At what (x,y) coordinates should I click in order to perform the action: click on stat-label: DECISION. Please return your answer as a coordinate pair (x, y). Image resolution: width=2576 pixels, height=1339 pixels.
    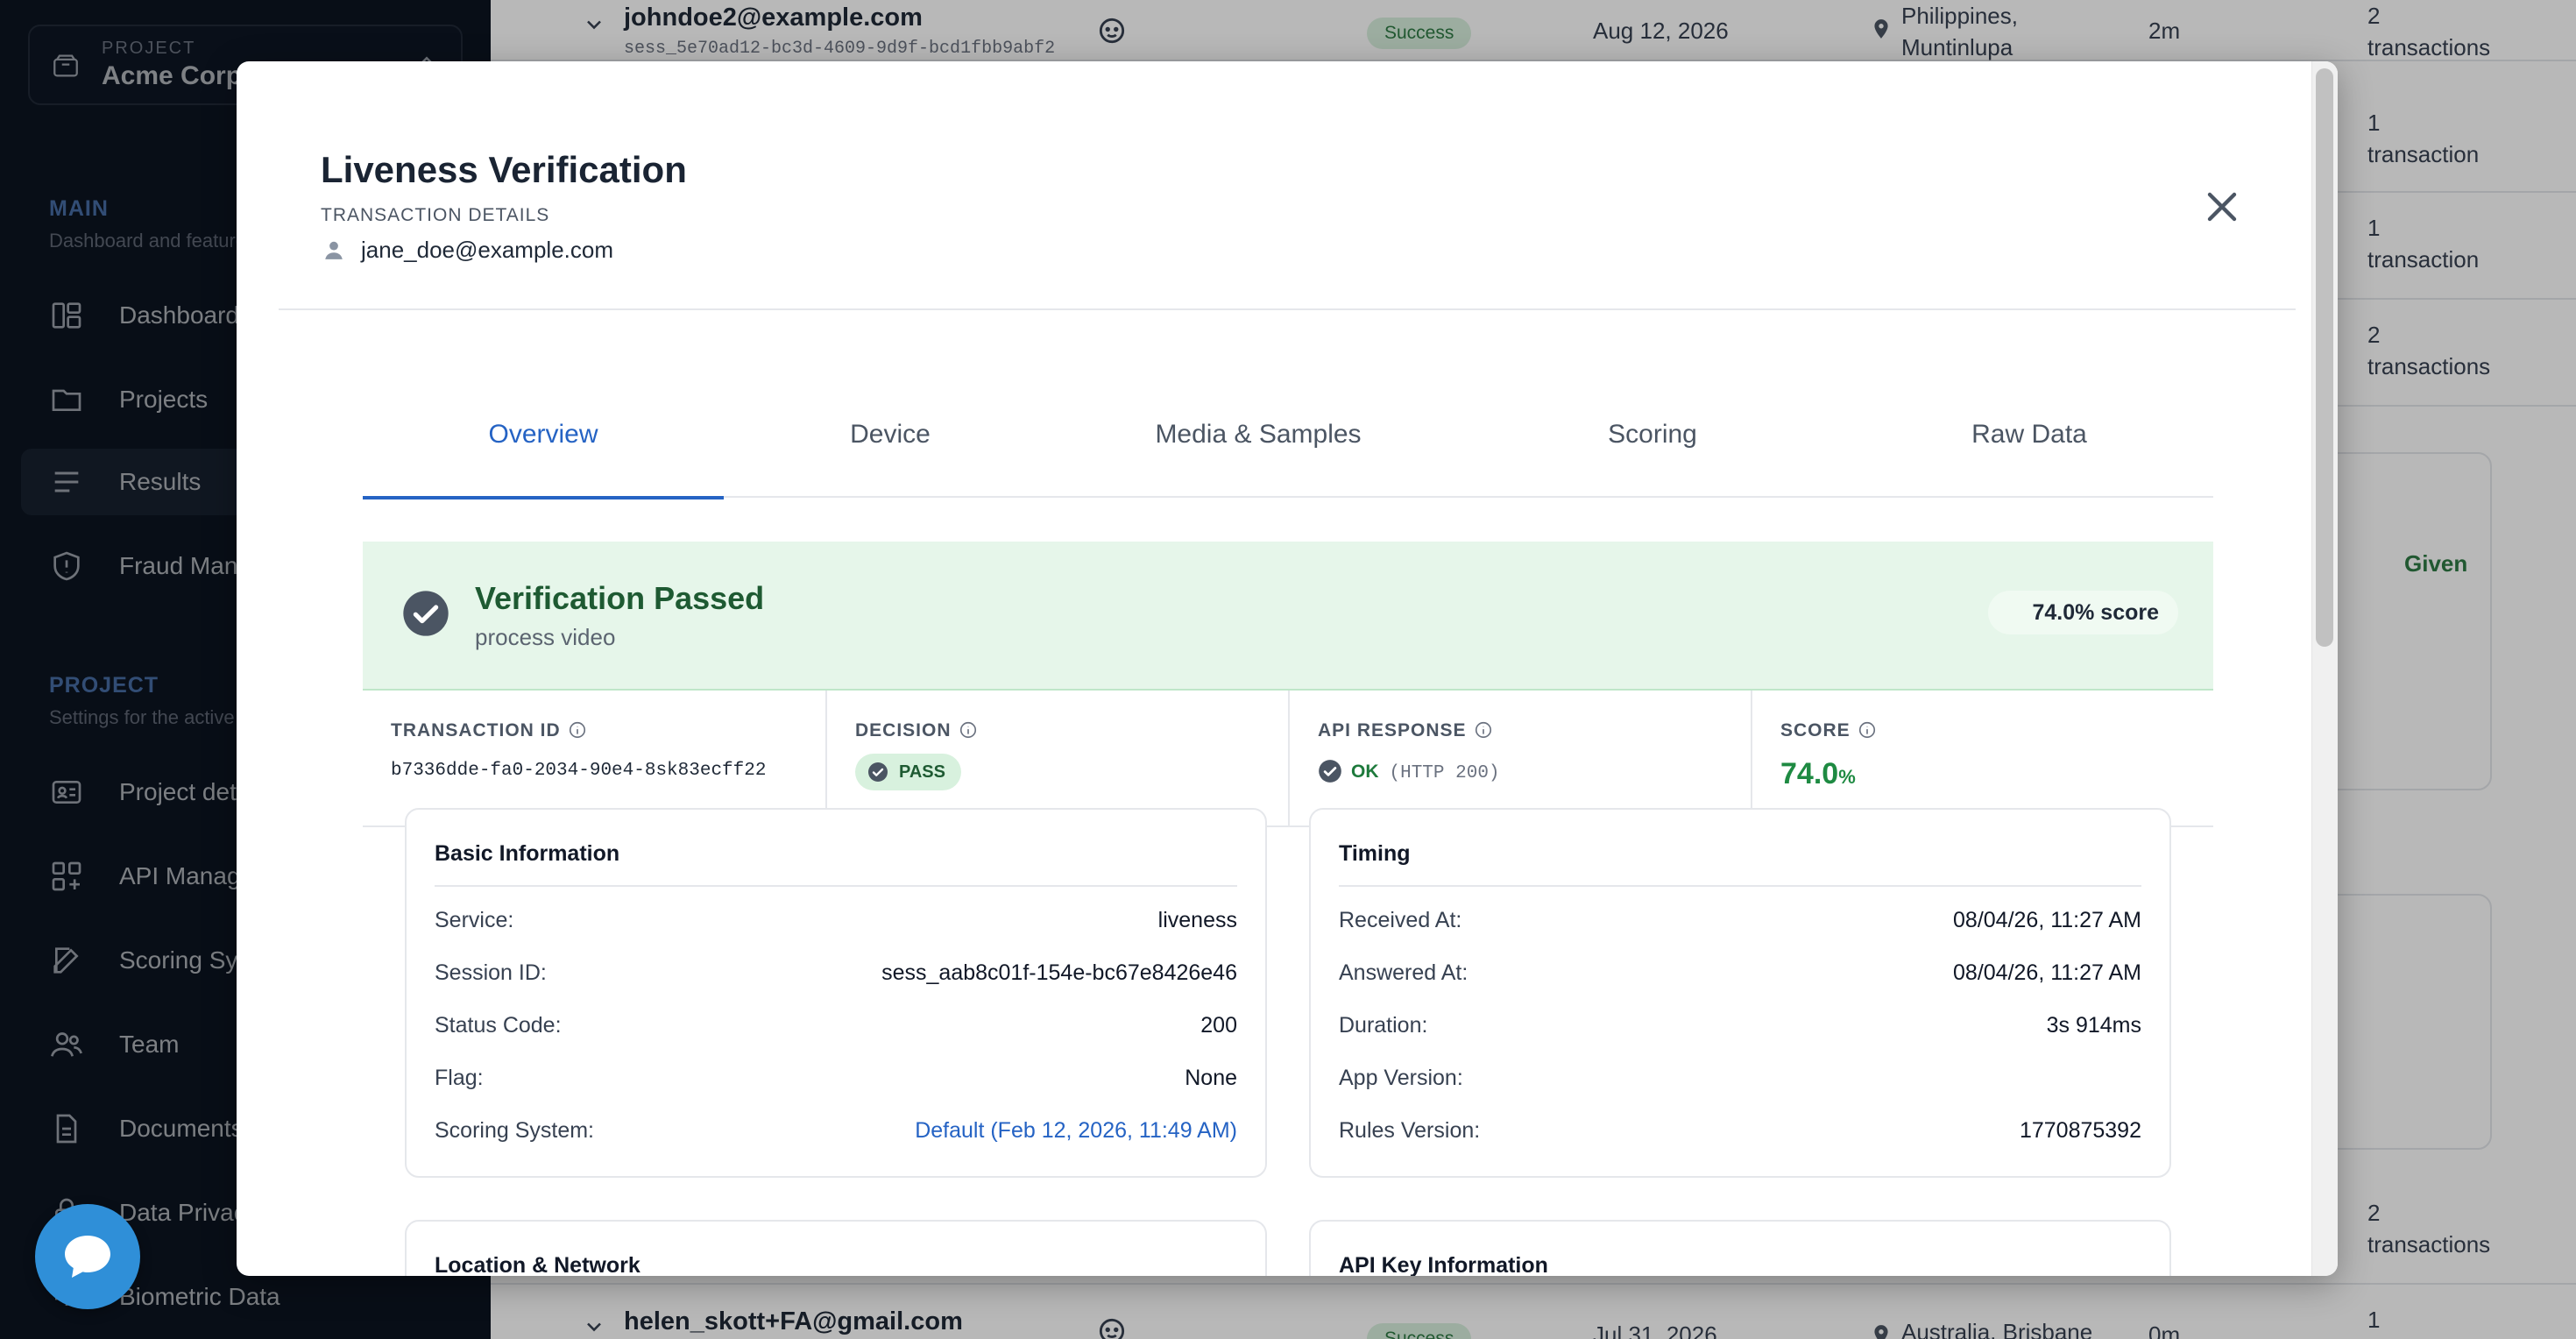
    Looking at the image, I should click on (916, 731).